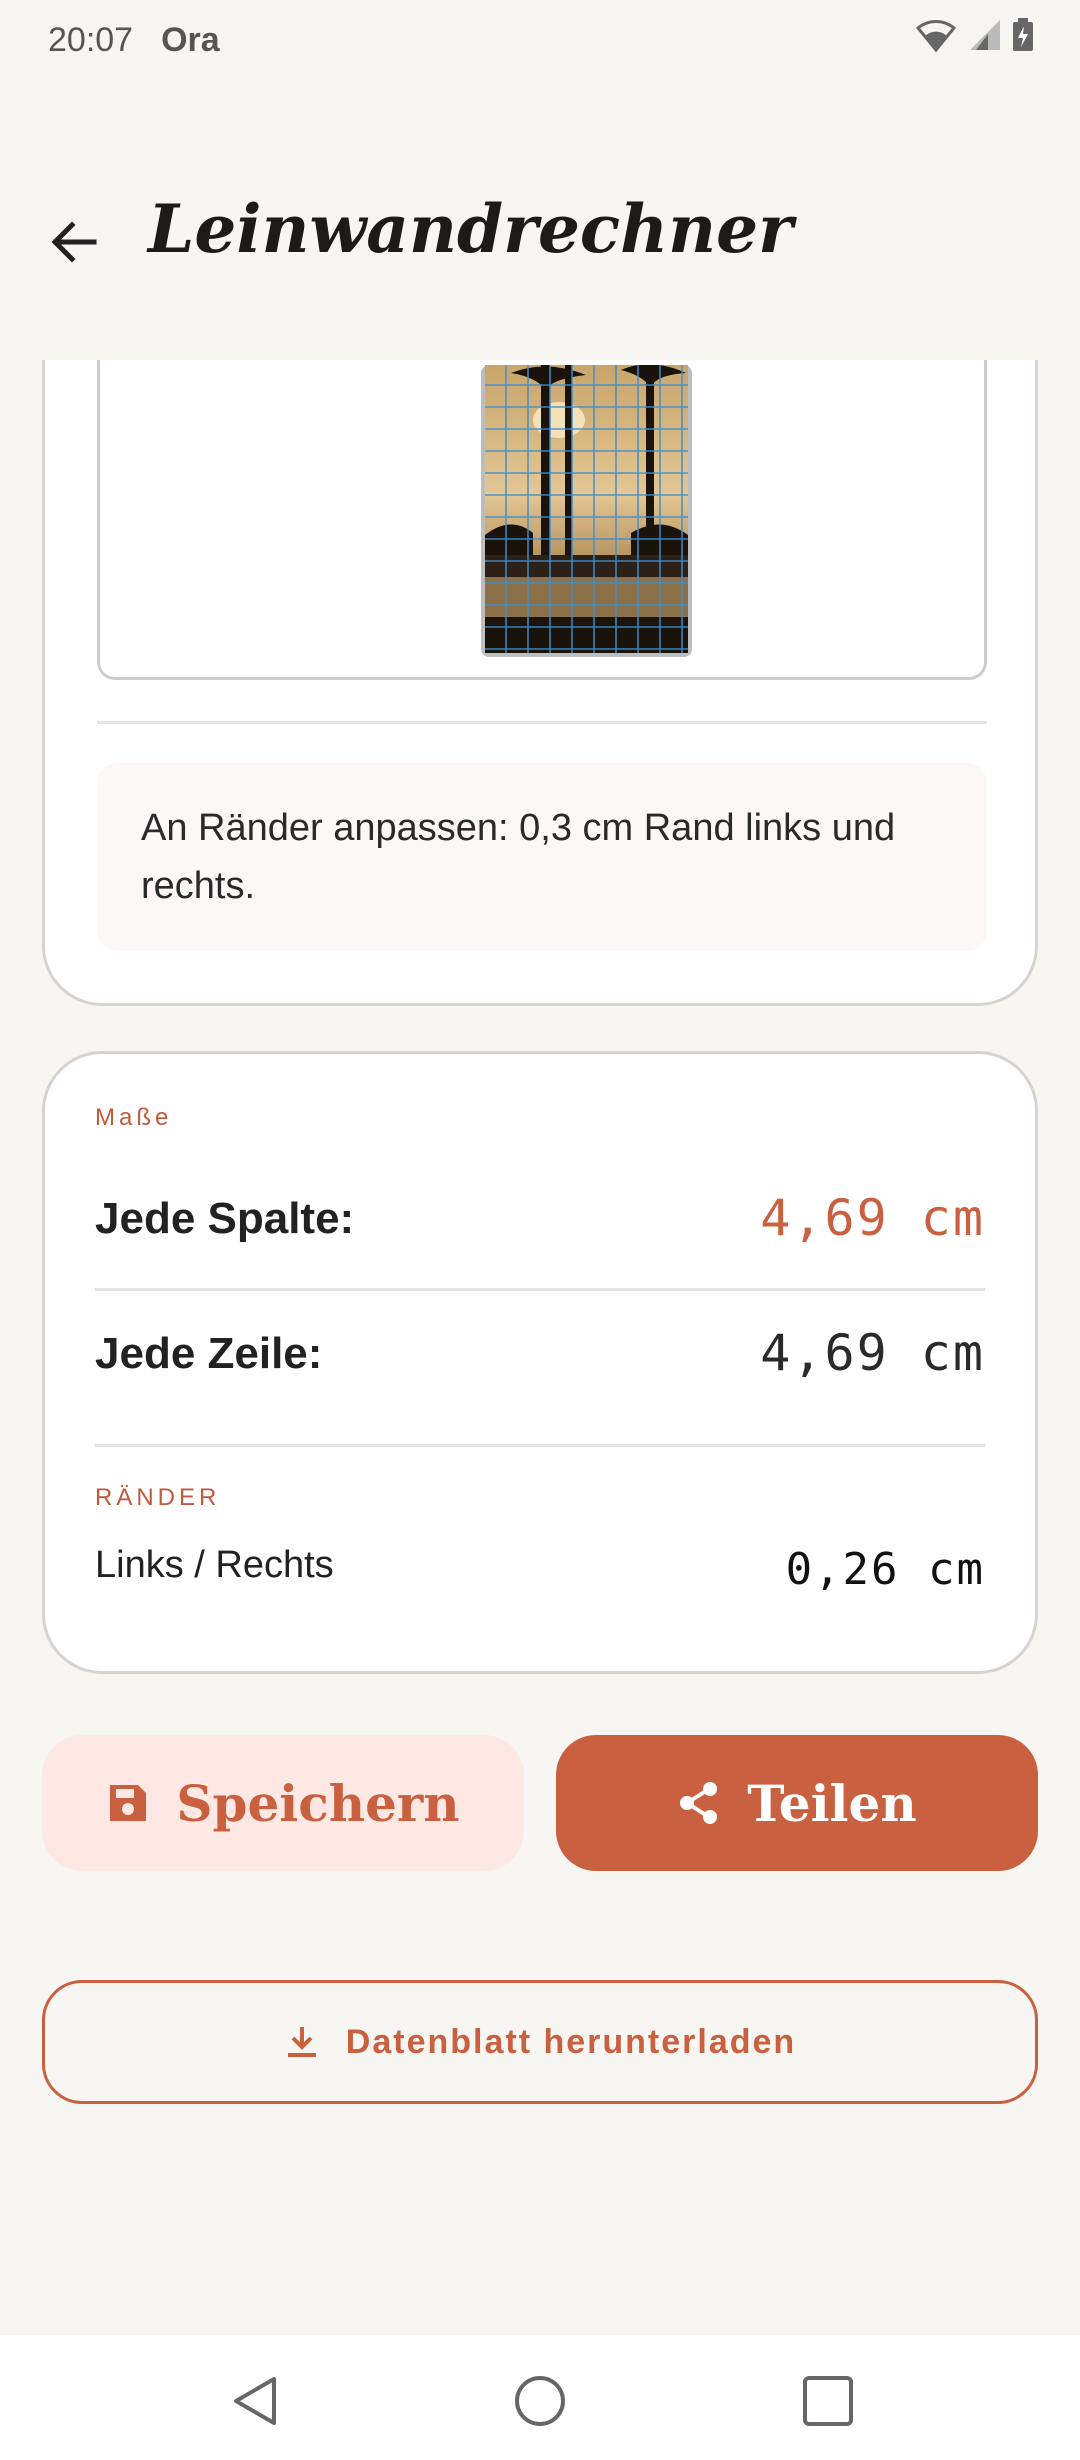  I want to click on page-title: Leinwandrechner, so click(470, 229).